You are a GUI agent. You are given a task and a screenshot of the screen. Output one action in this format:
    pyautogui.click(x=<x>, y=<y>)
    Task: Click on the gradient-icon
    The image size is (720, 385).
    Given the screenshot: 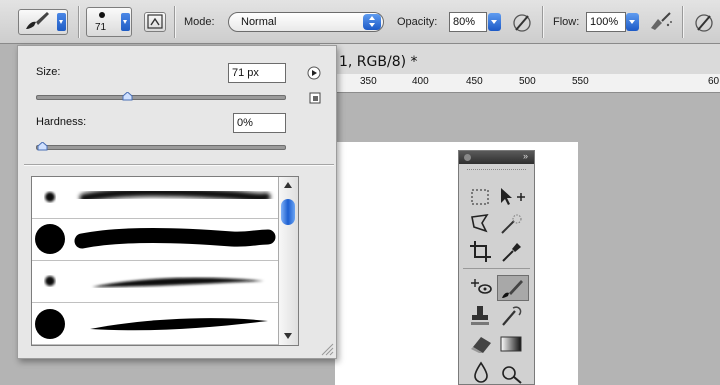 What is the action you would take?
    pyautogui.click(x=511, y=344)
    